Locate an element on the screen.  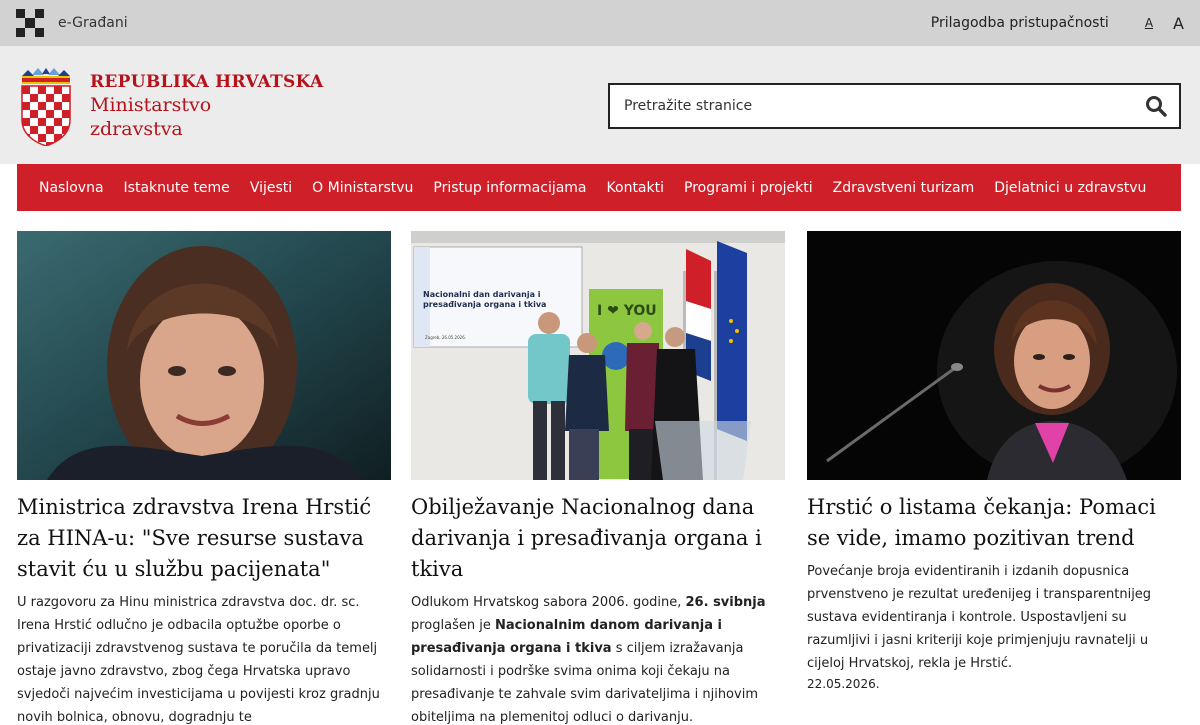
egradjani-link: e-Građani is located at coordinates (72, 23).